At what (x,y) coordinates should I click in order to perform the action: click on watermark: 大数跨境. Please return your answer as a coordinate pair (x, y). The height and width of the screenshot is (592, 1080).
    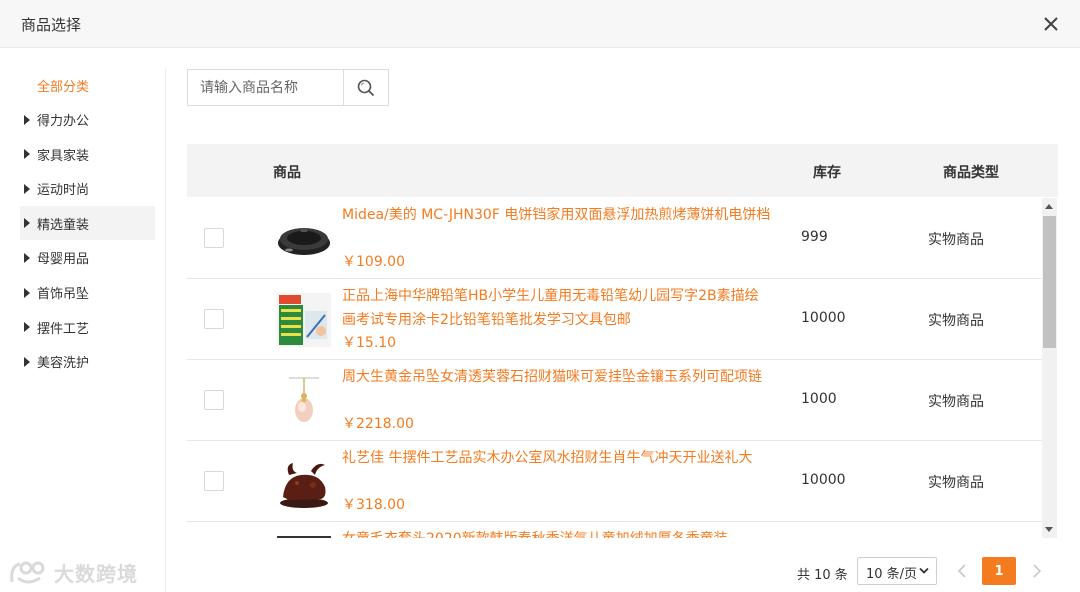
    Looking at the image, I should click on (73, 572).